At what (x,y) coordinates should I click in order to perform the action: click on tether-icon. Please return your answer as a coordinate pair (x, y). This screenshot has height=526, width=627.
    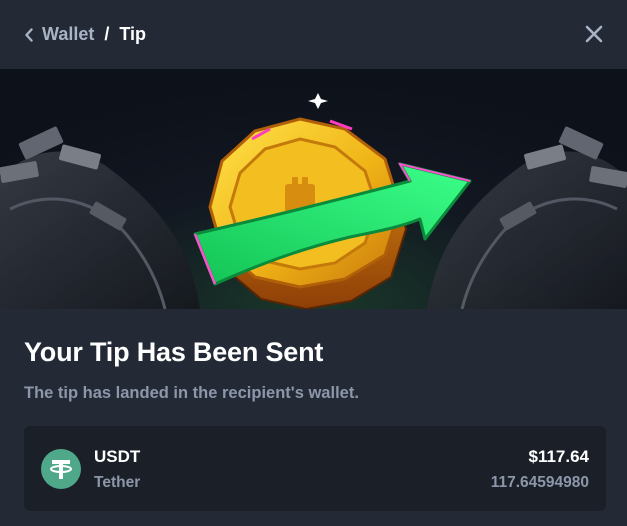
    Looking at the image, I should click on (61, 469).